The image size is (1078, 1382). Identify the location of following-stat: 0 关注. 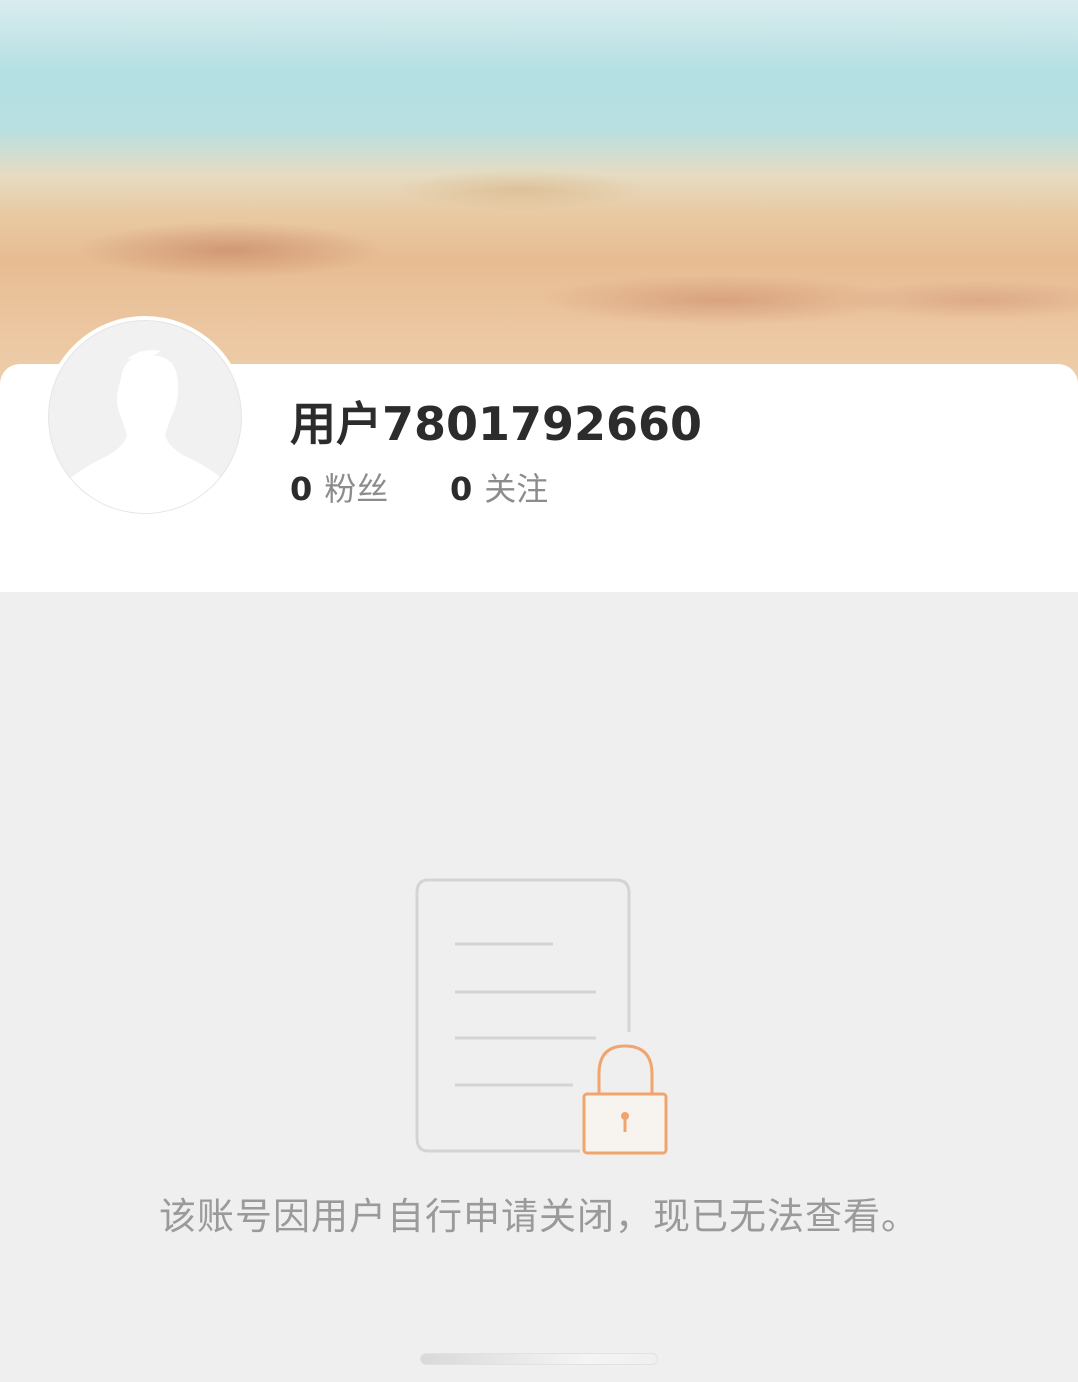
(499, 487).